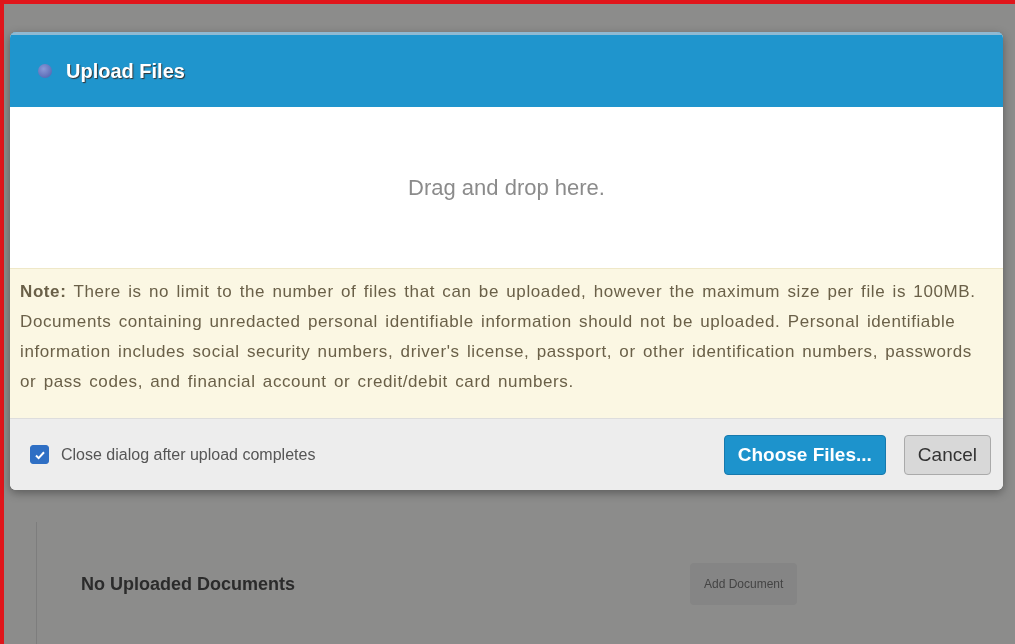  I want to click on cancel-button: Cancel, so click(947, 454).